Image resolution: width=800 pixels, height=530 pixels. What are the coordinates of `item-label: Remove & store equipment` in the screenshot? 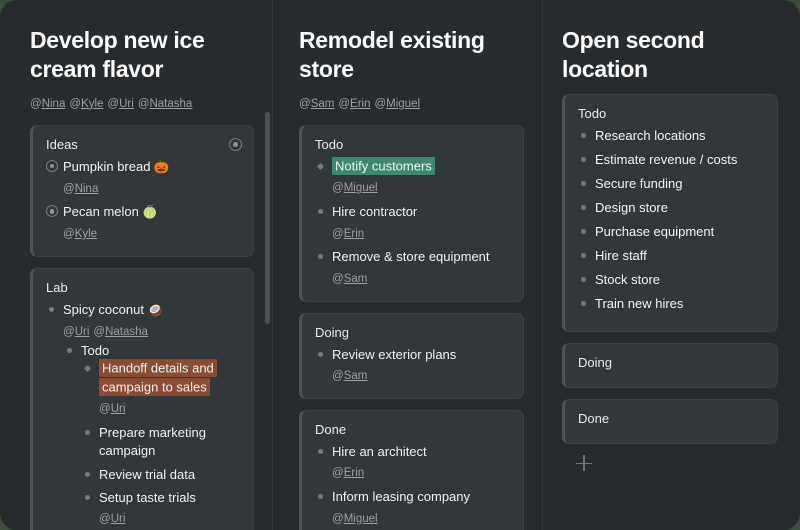 It's located at (411, 257).